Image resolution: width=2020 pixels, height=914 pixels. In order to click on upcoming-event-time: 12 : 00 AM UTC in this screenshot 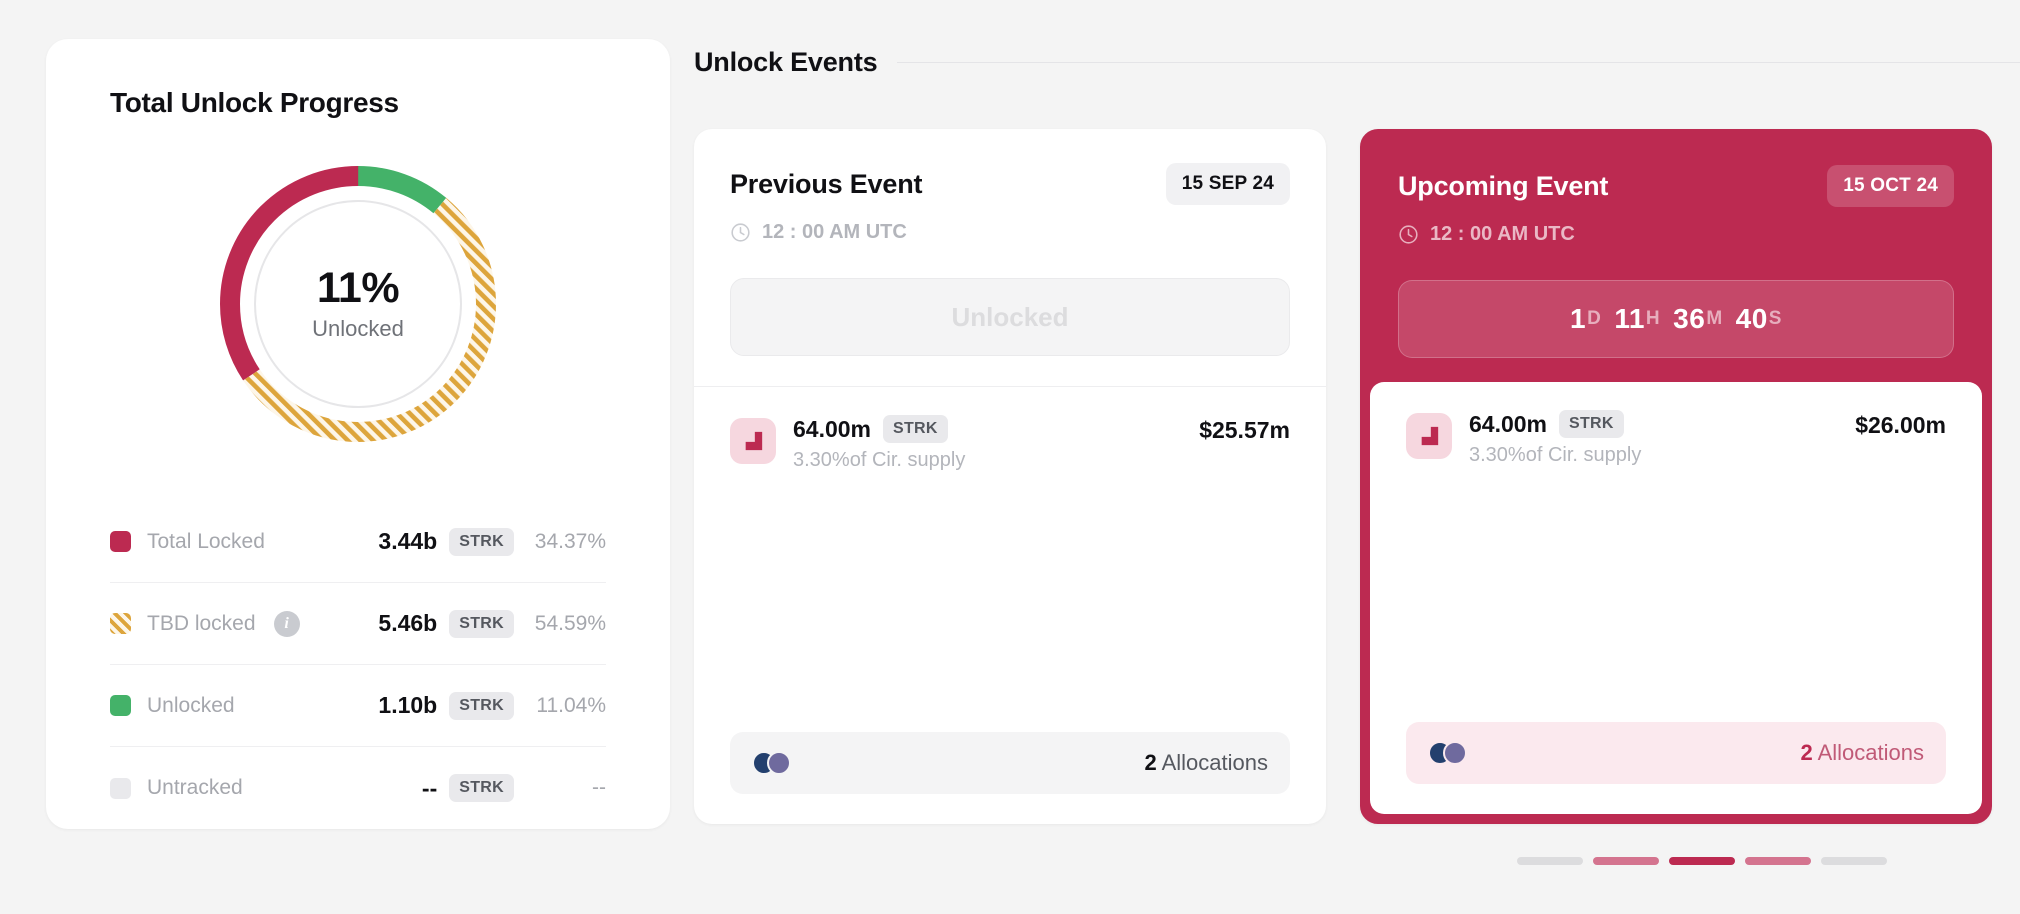, I will do `click(1502, 234)`.